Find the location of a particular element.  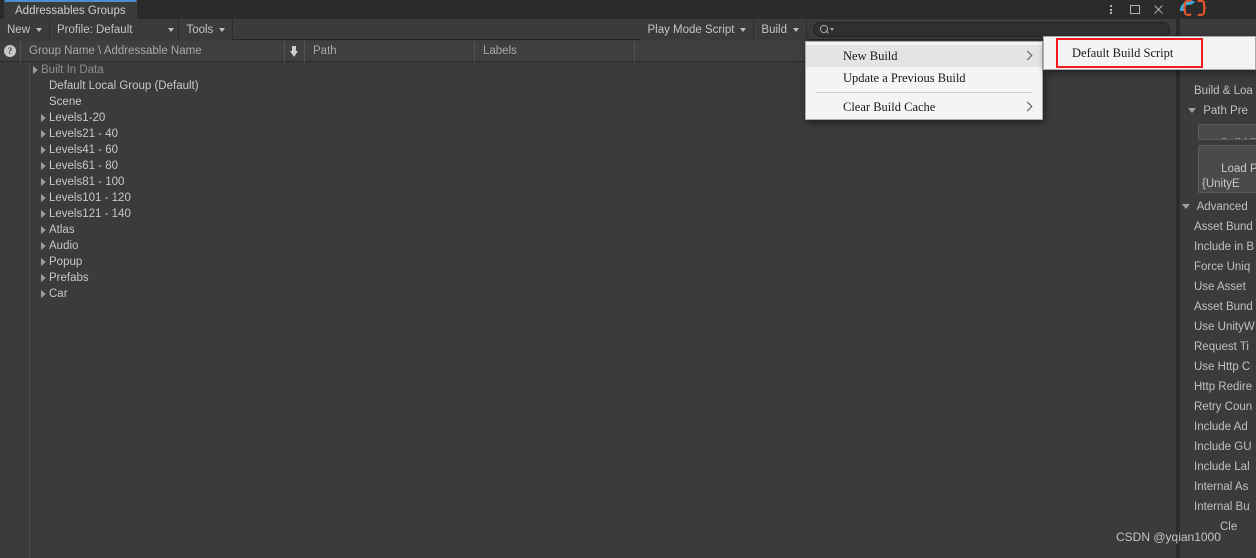

sort-glyph is located at coordinates (294, 51).